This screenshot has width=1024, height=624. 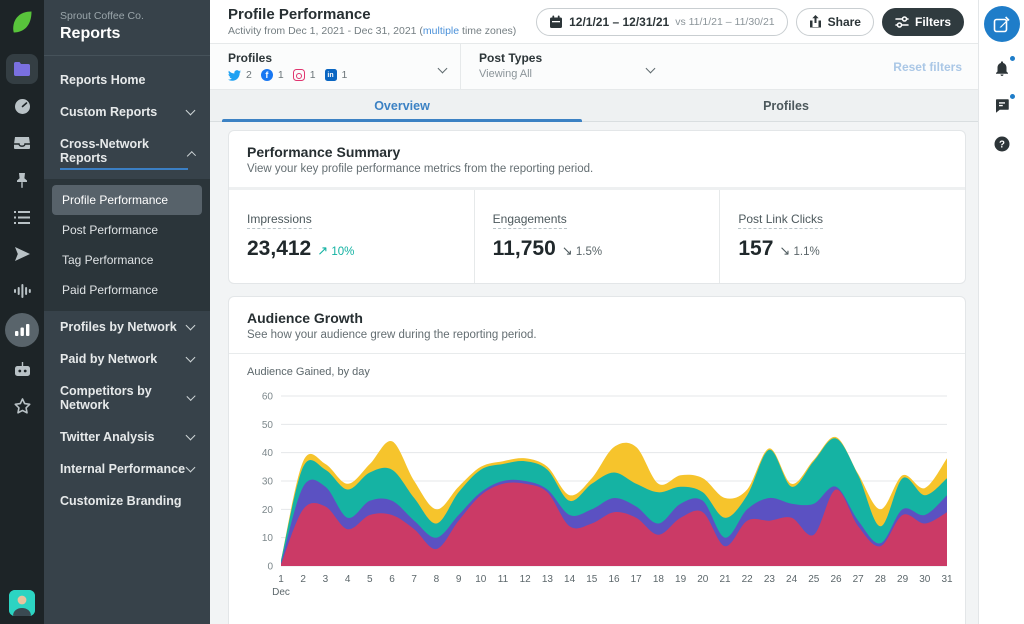 What do you see at coordinates (127, 437) in the screenshot?
I see `sidebar-item-twitter-analysis: Twitter Analysis` at bounding box center [127, 437].